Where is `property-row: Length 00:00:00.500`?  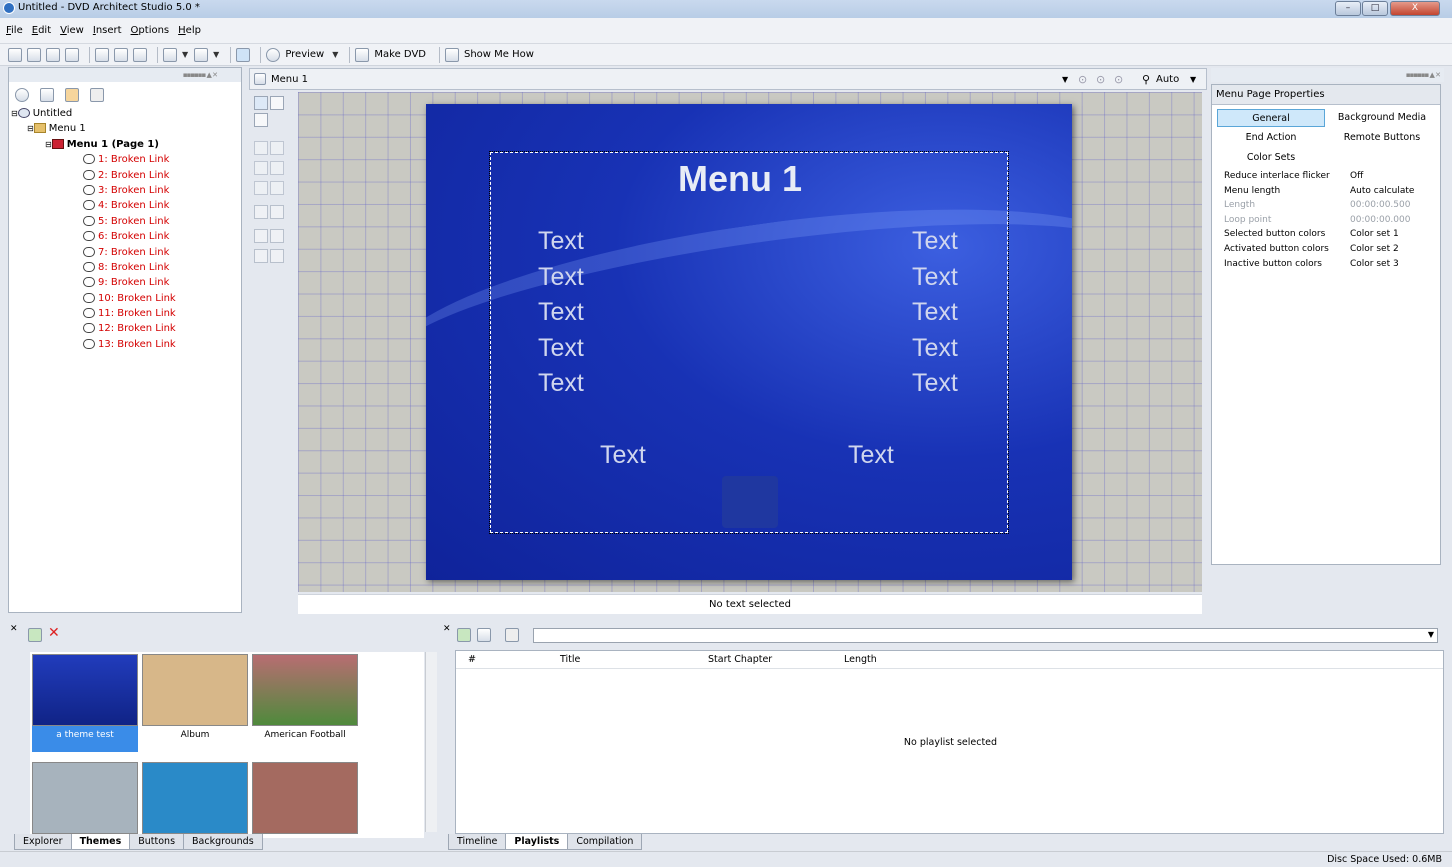 property-row: Length 00:00:00.500 is located at coordinates (1331, 207).